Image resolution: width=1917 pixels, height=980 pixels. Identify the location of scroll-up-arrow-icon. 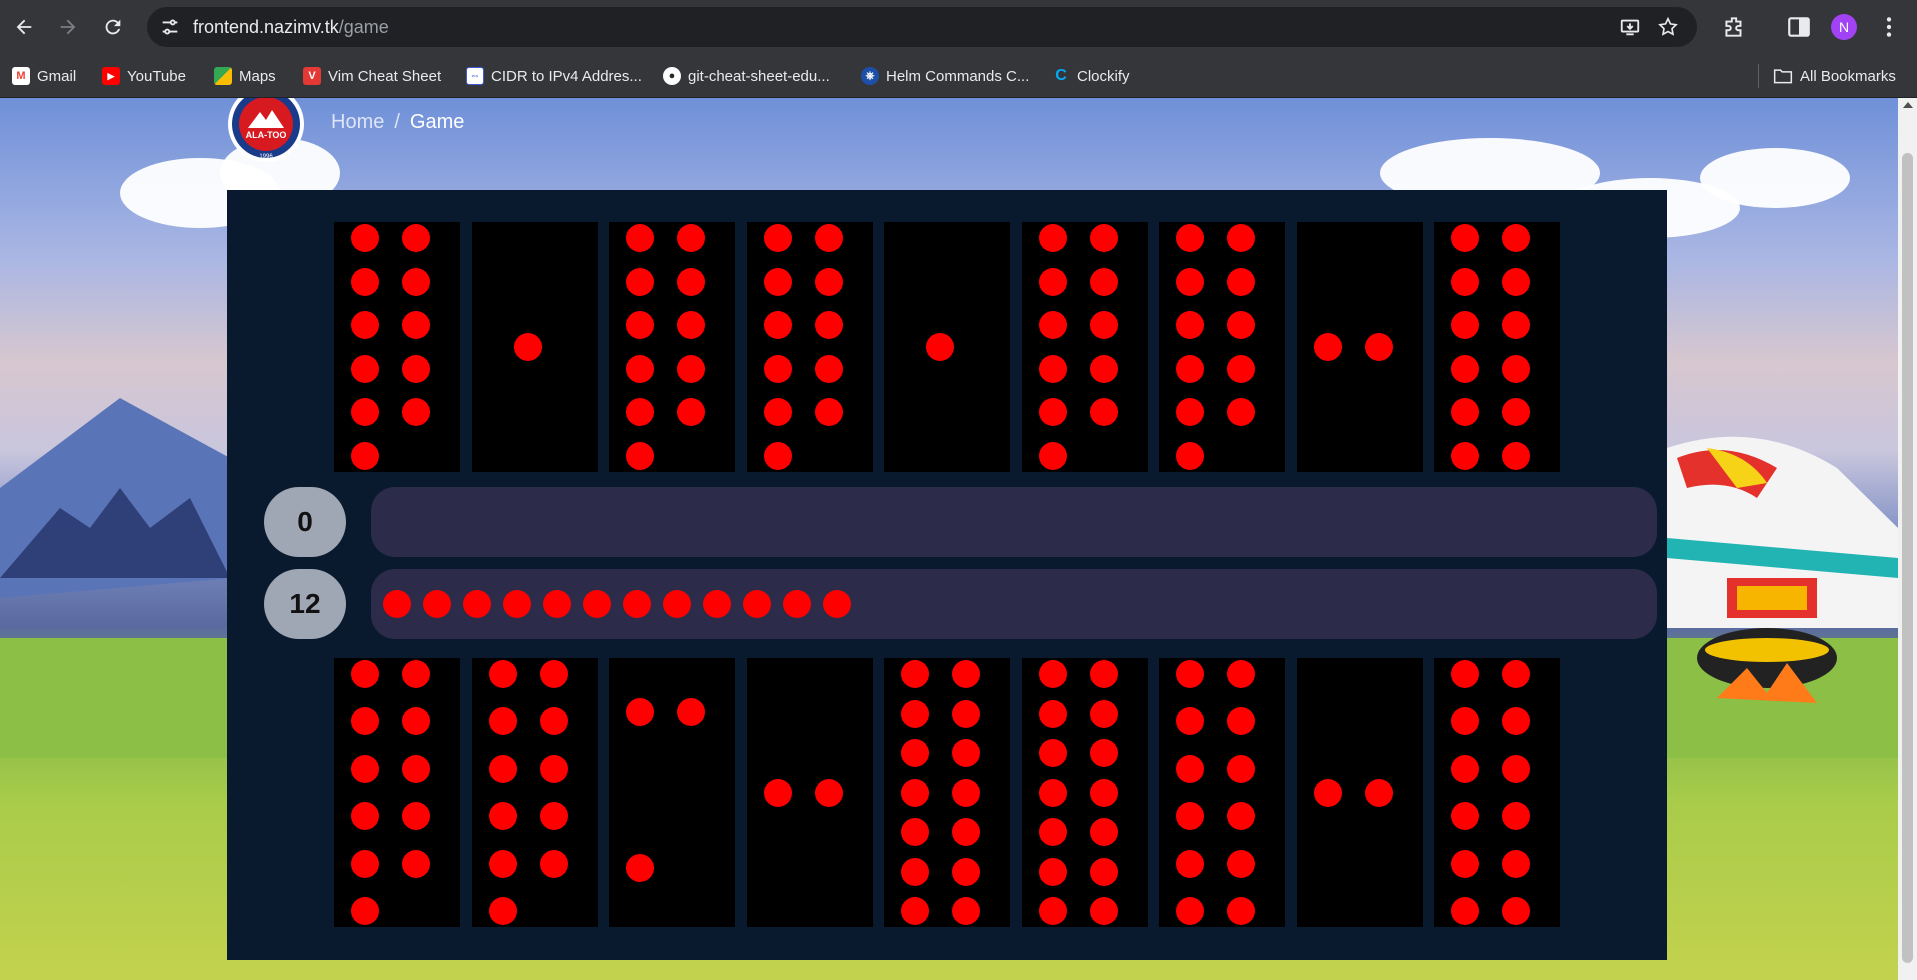
(1908, 105).